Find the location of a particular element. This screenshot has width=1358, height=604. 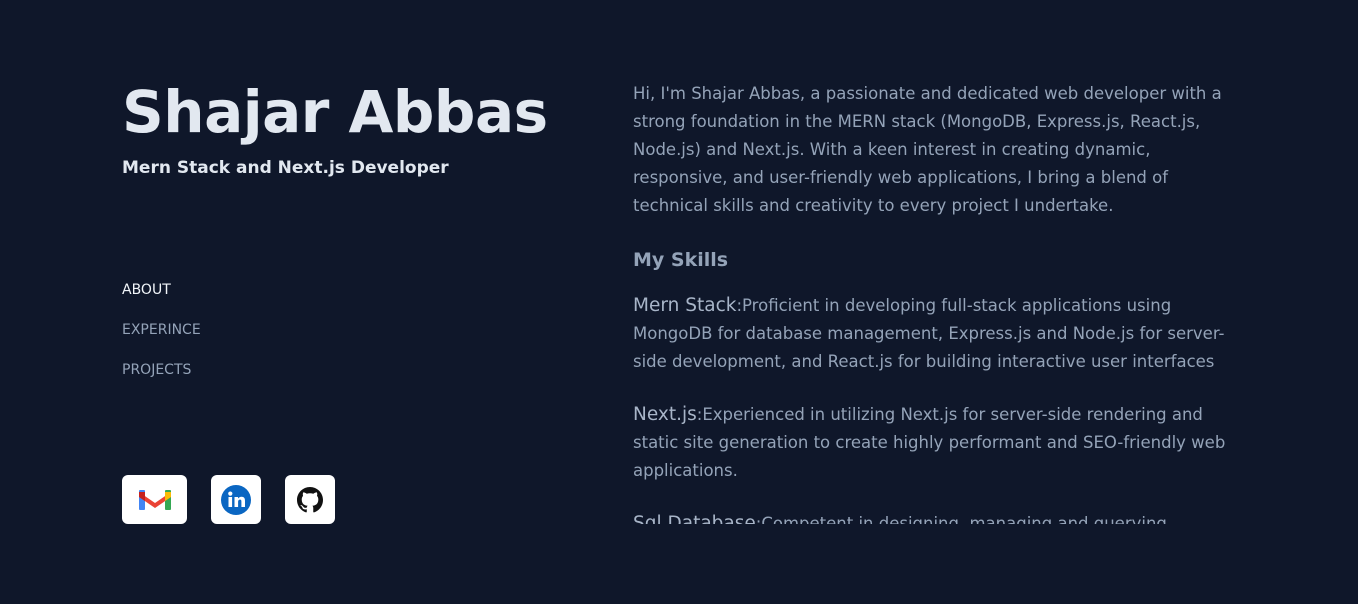

skill-title: Mern Stack is located at coordinates (685, 305).